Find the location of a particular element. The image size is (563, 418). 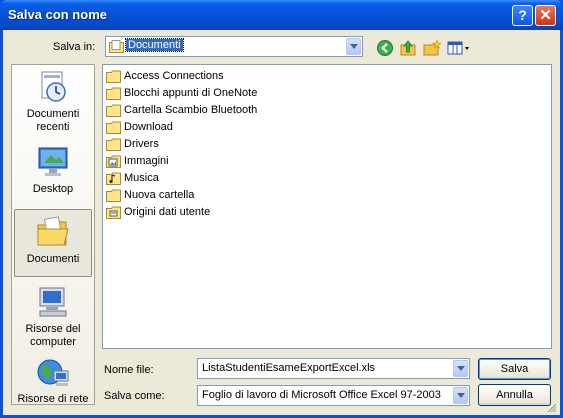

place-documents: Documenti is located at coordinates (53, 243).